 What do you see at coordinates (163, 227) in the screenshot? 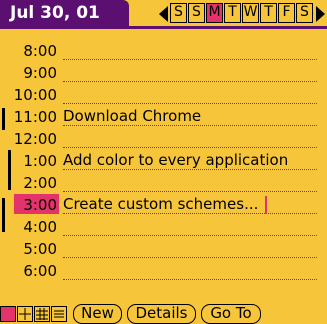
I see `time-row-4: 4:00` at bounding box center [163, 227].